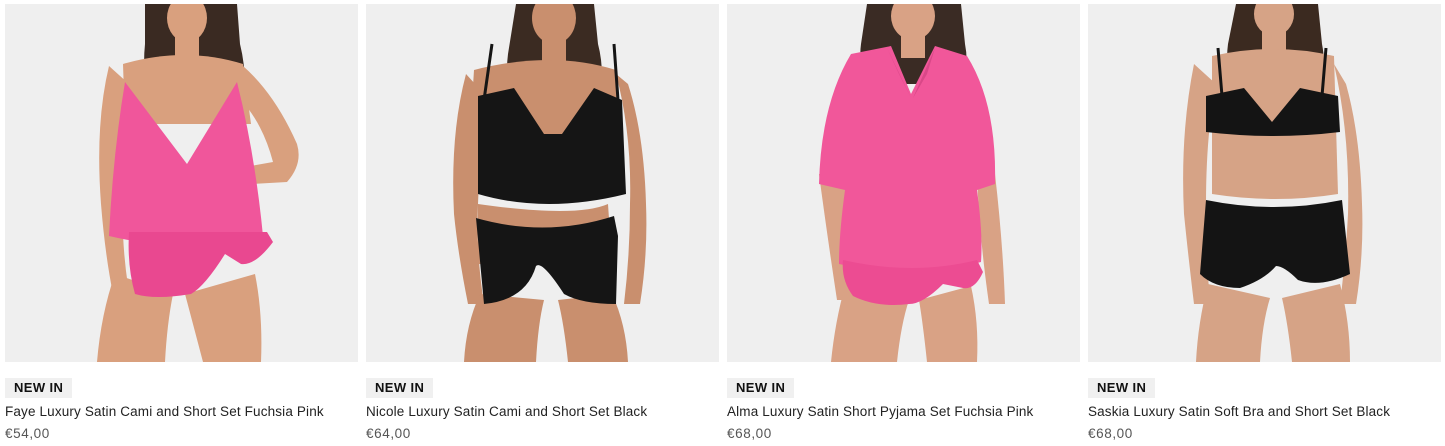  I want to click on product-price: €54,00, so click(27, 433).